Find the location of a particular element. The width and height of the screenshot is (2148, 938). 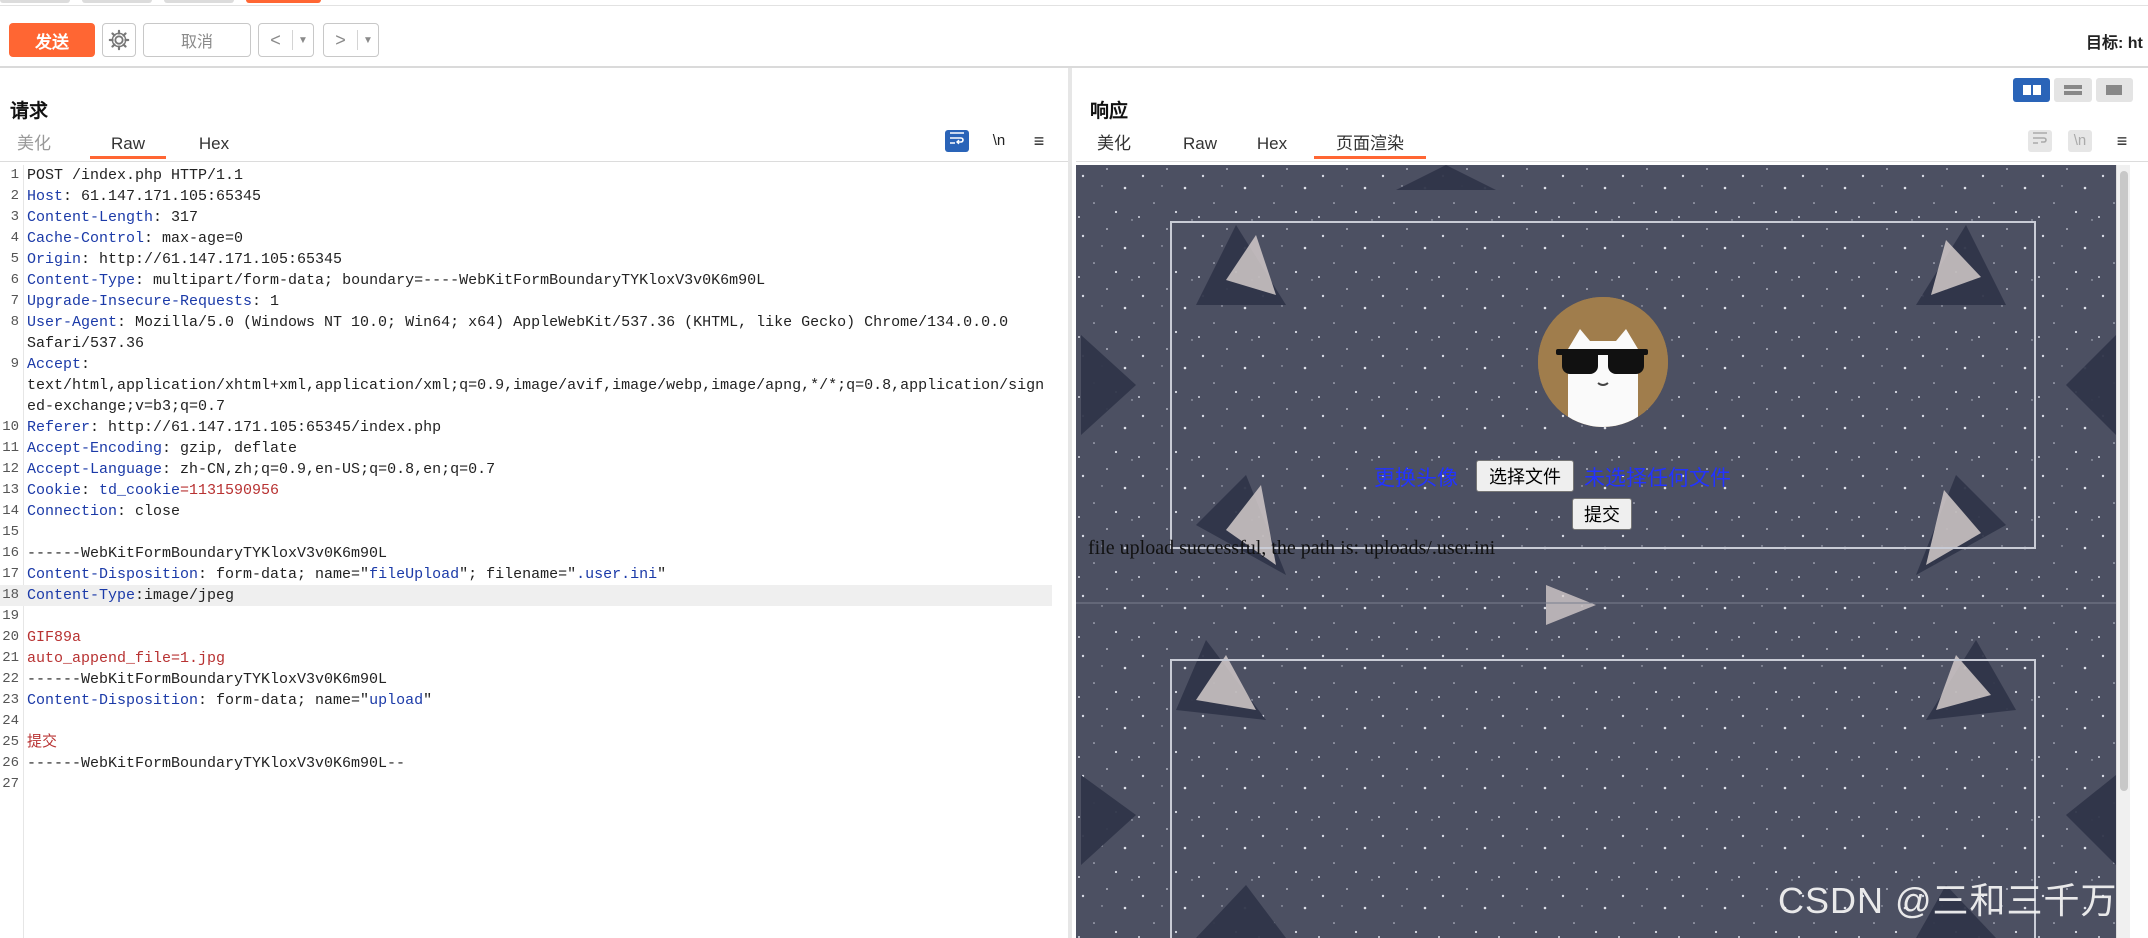

cancel-button: 取消 is located at coordinates (197, 40).